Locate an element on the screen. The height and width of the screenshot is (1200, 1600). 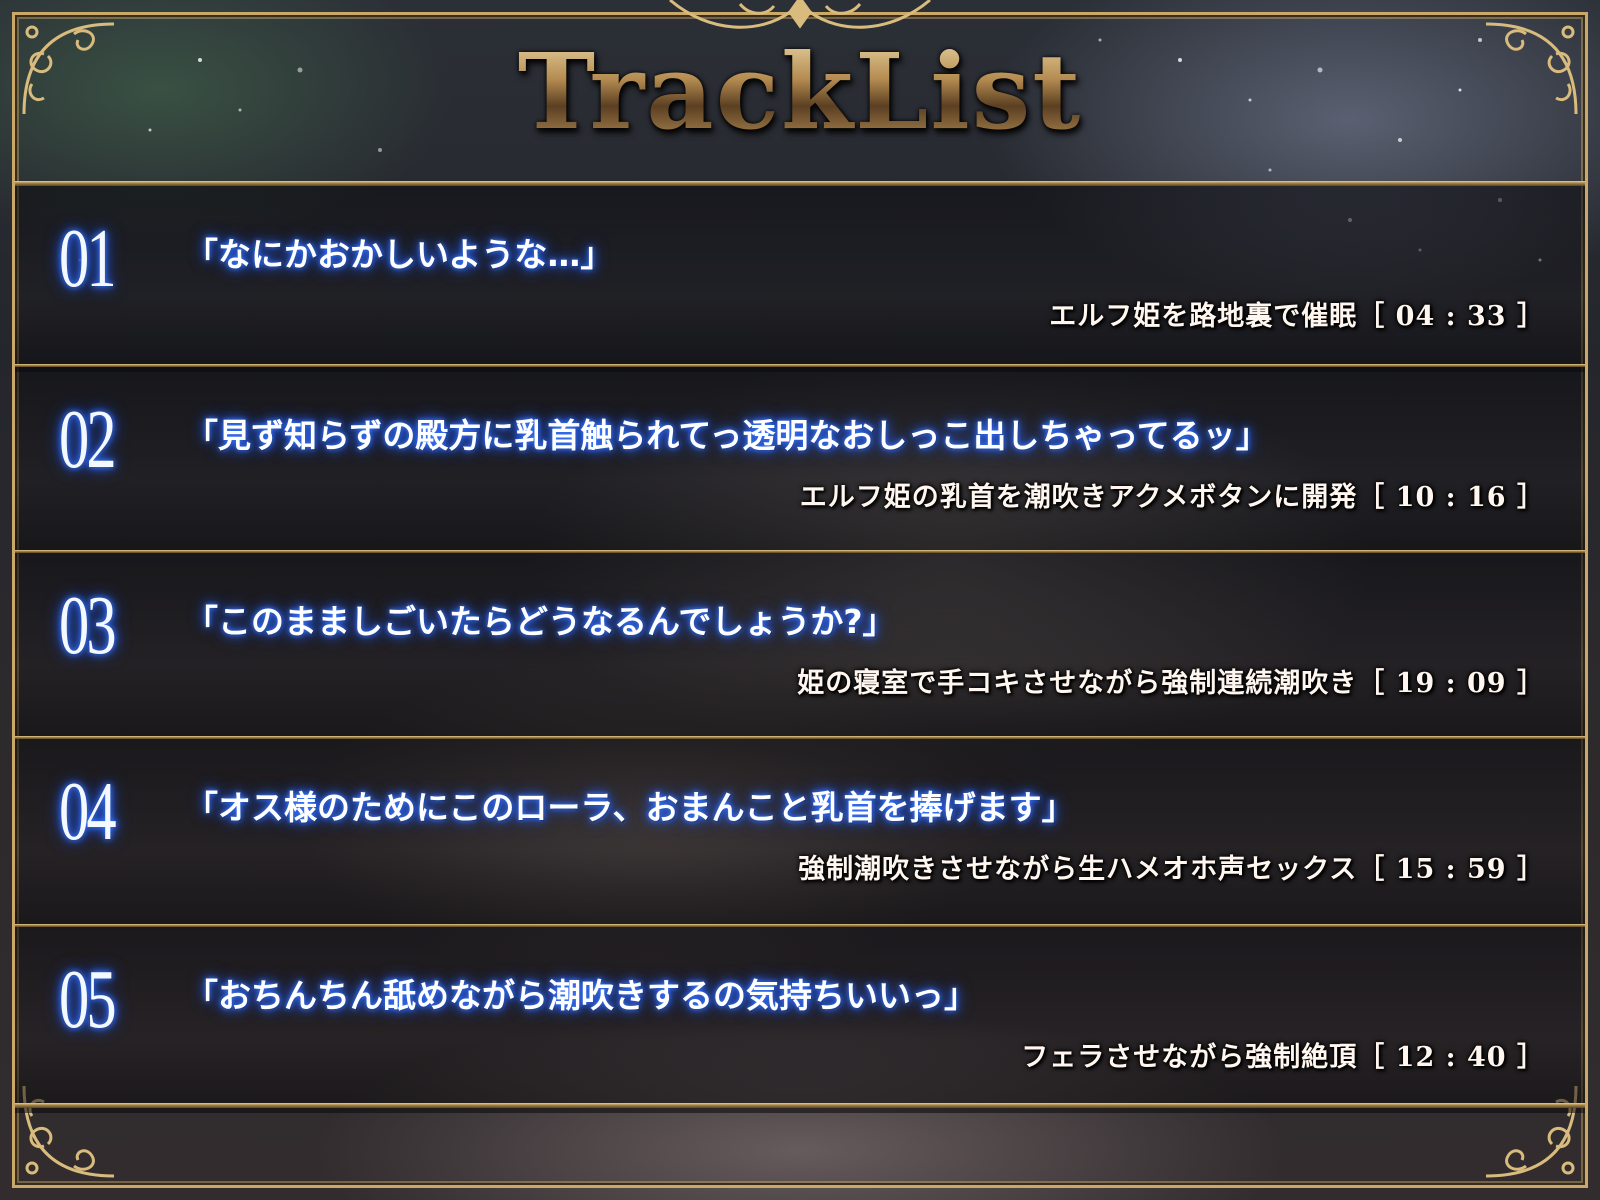
track-subtitle-duration: 姫の寝室で手コキさせながら強制連続潮吹き［ 19 : 09 ］ is located at coordinates (1171, 683).